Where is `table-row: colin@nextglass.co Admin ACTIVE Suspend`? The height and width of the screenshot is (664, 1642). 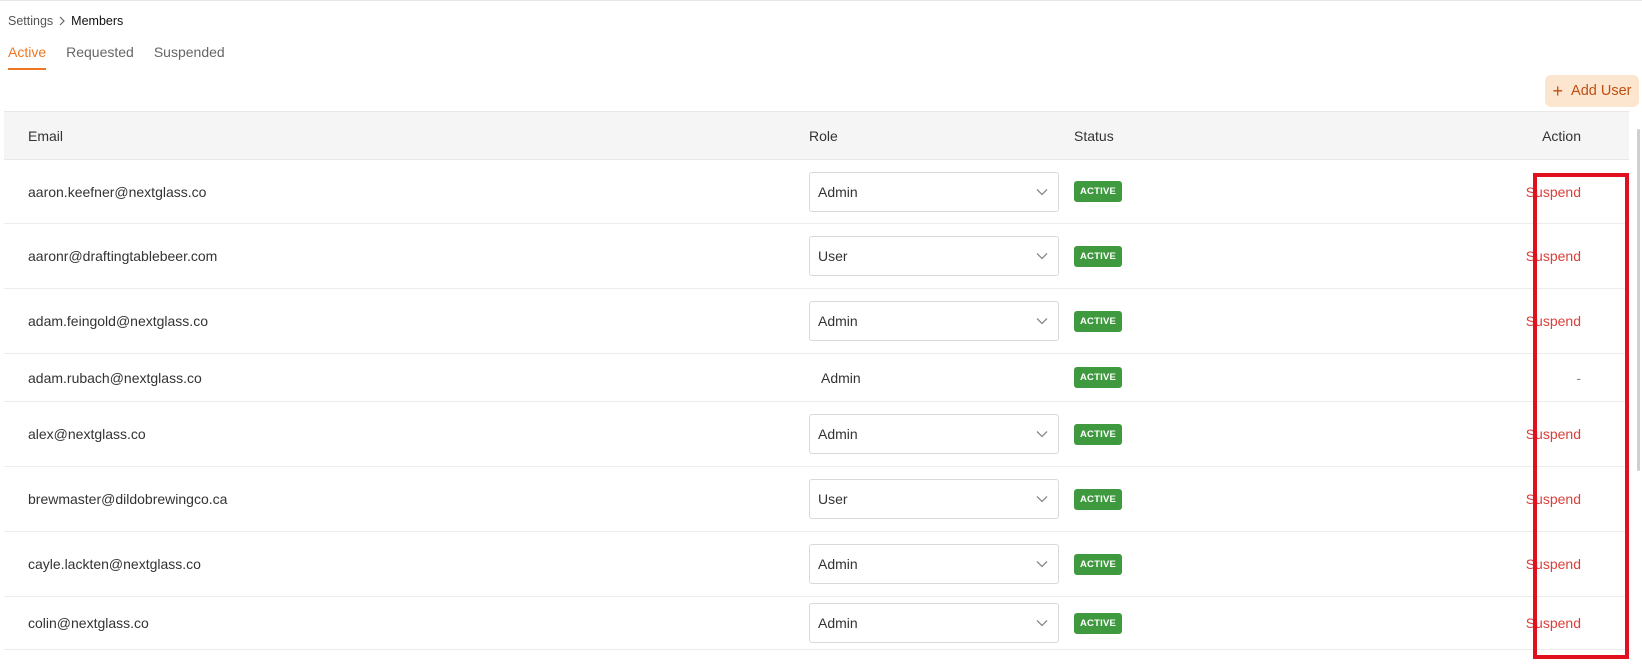
table-row: colin@nextglass.co Admin ACTIVE Suspend is located at coordinates (816, 623).